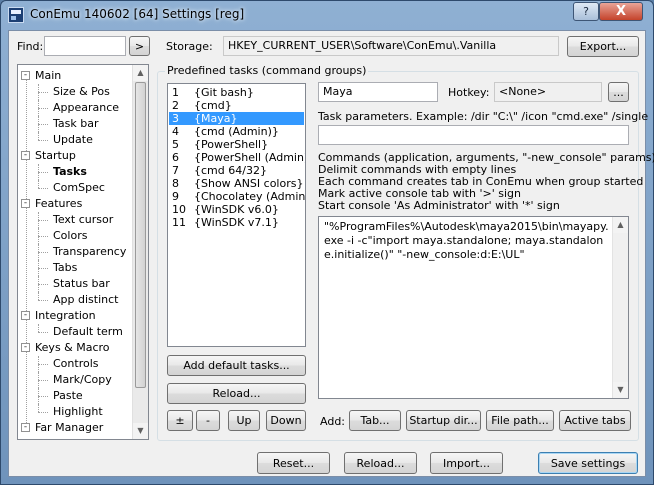 The width and height of the screenshot is (654, 485). What do you see at coordinates (82, 380) in the screenshot?
I see `tree-item-mark-copy: Mark/Copy` at bounding box center [82, 380].